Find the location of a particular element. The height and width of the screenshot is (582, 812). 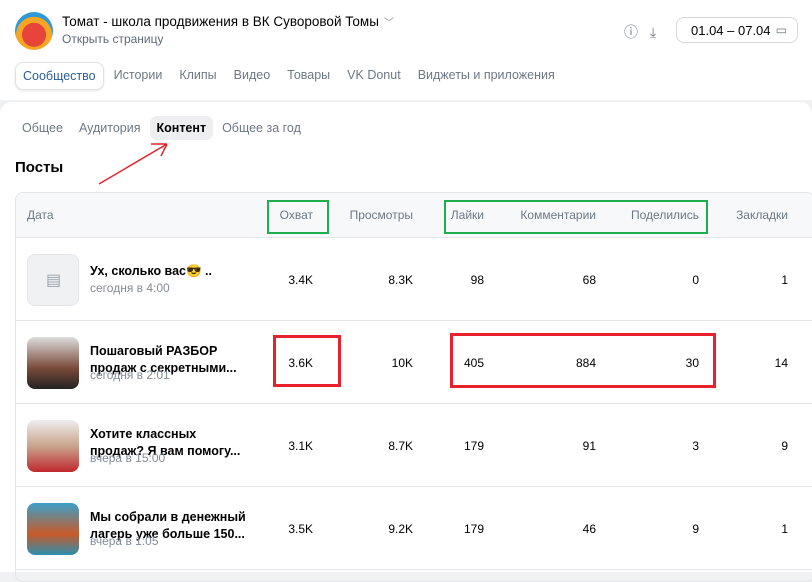

cell-comments: 46 is located at coordinates (589, 529).